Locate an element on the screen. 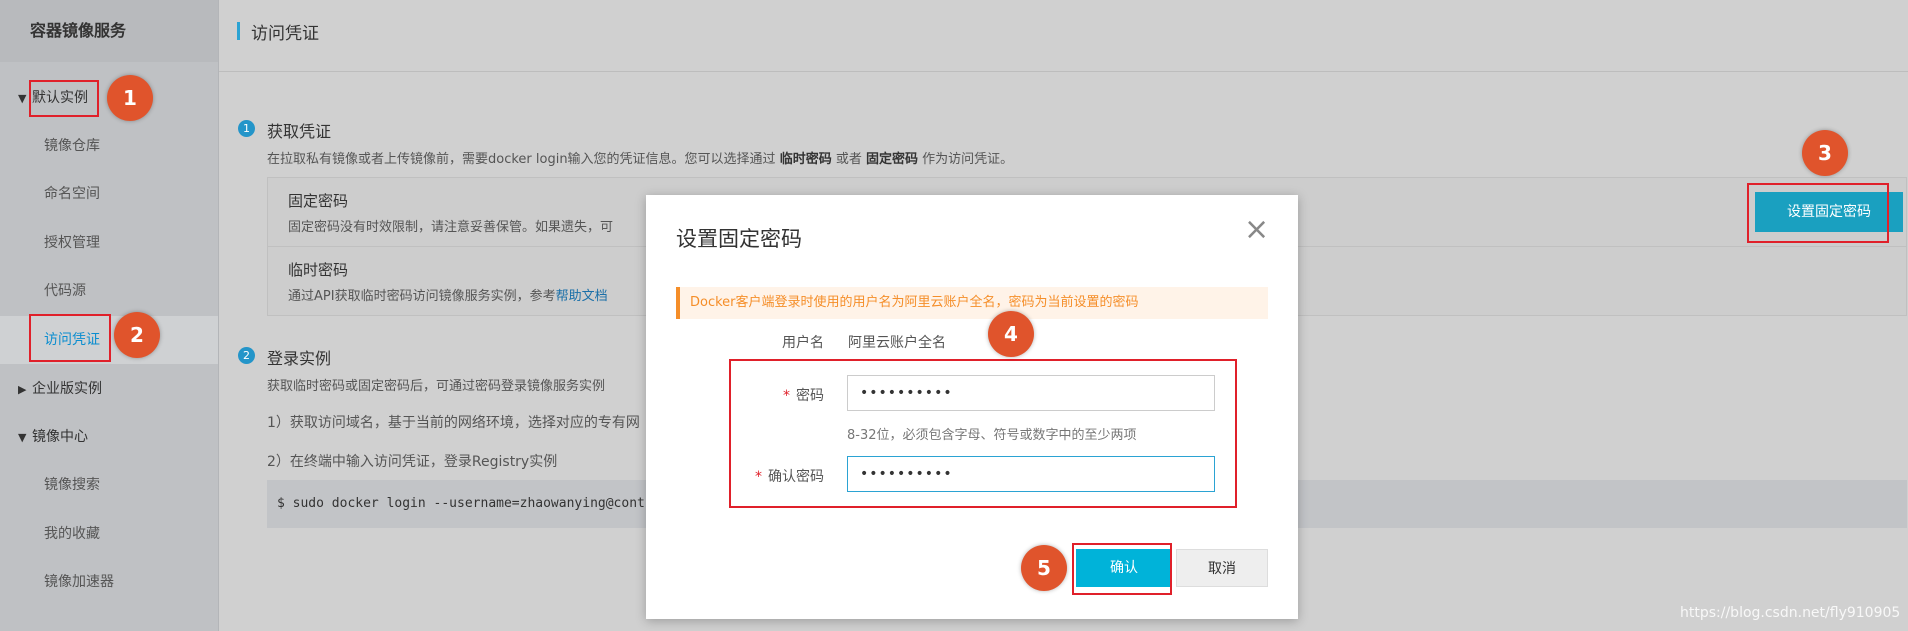 This screenshot has height=631, width=1908. sidebar-item-authorization: 授权管理 is located at coordinates (109, 243).